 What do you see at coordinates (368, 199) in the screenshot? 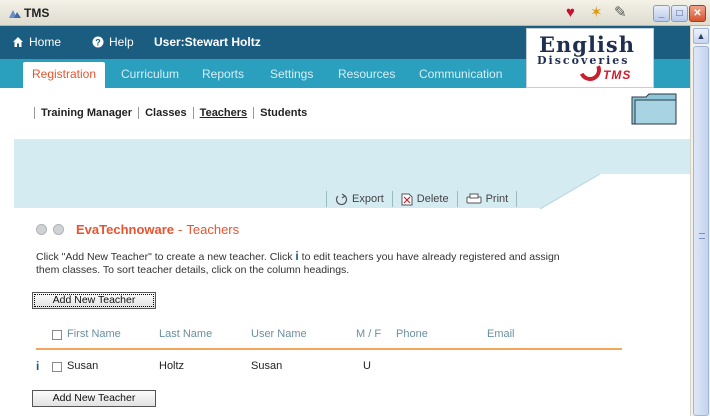
I see `export-label: Export` at bounding box center [368, 199].